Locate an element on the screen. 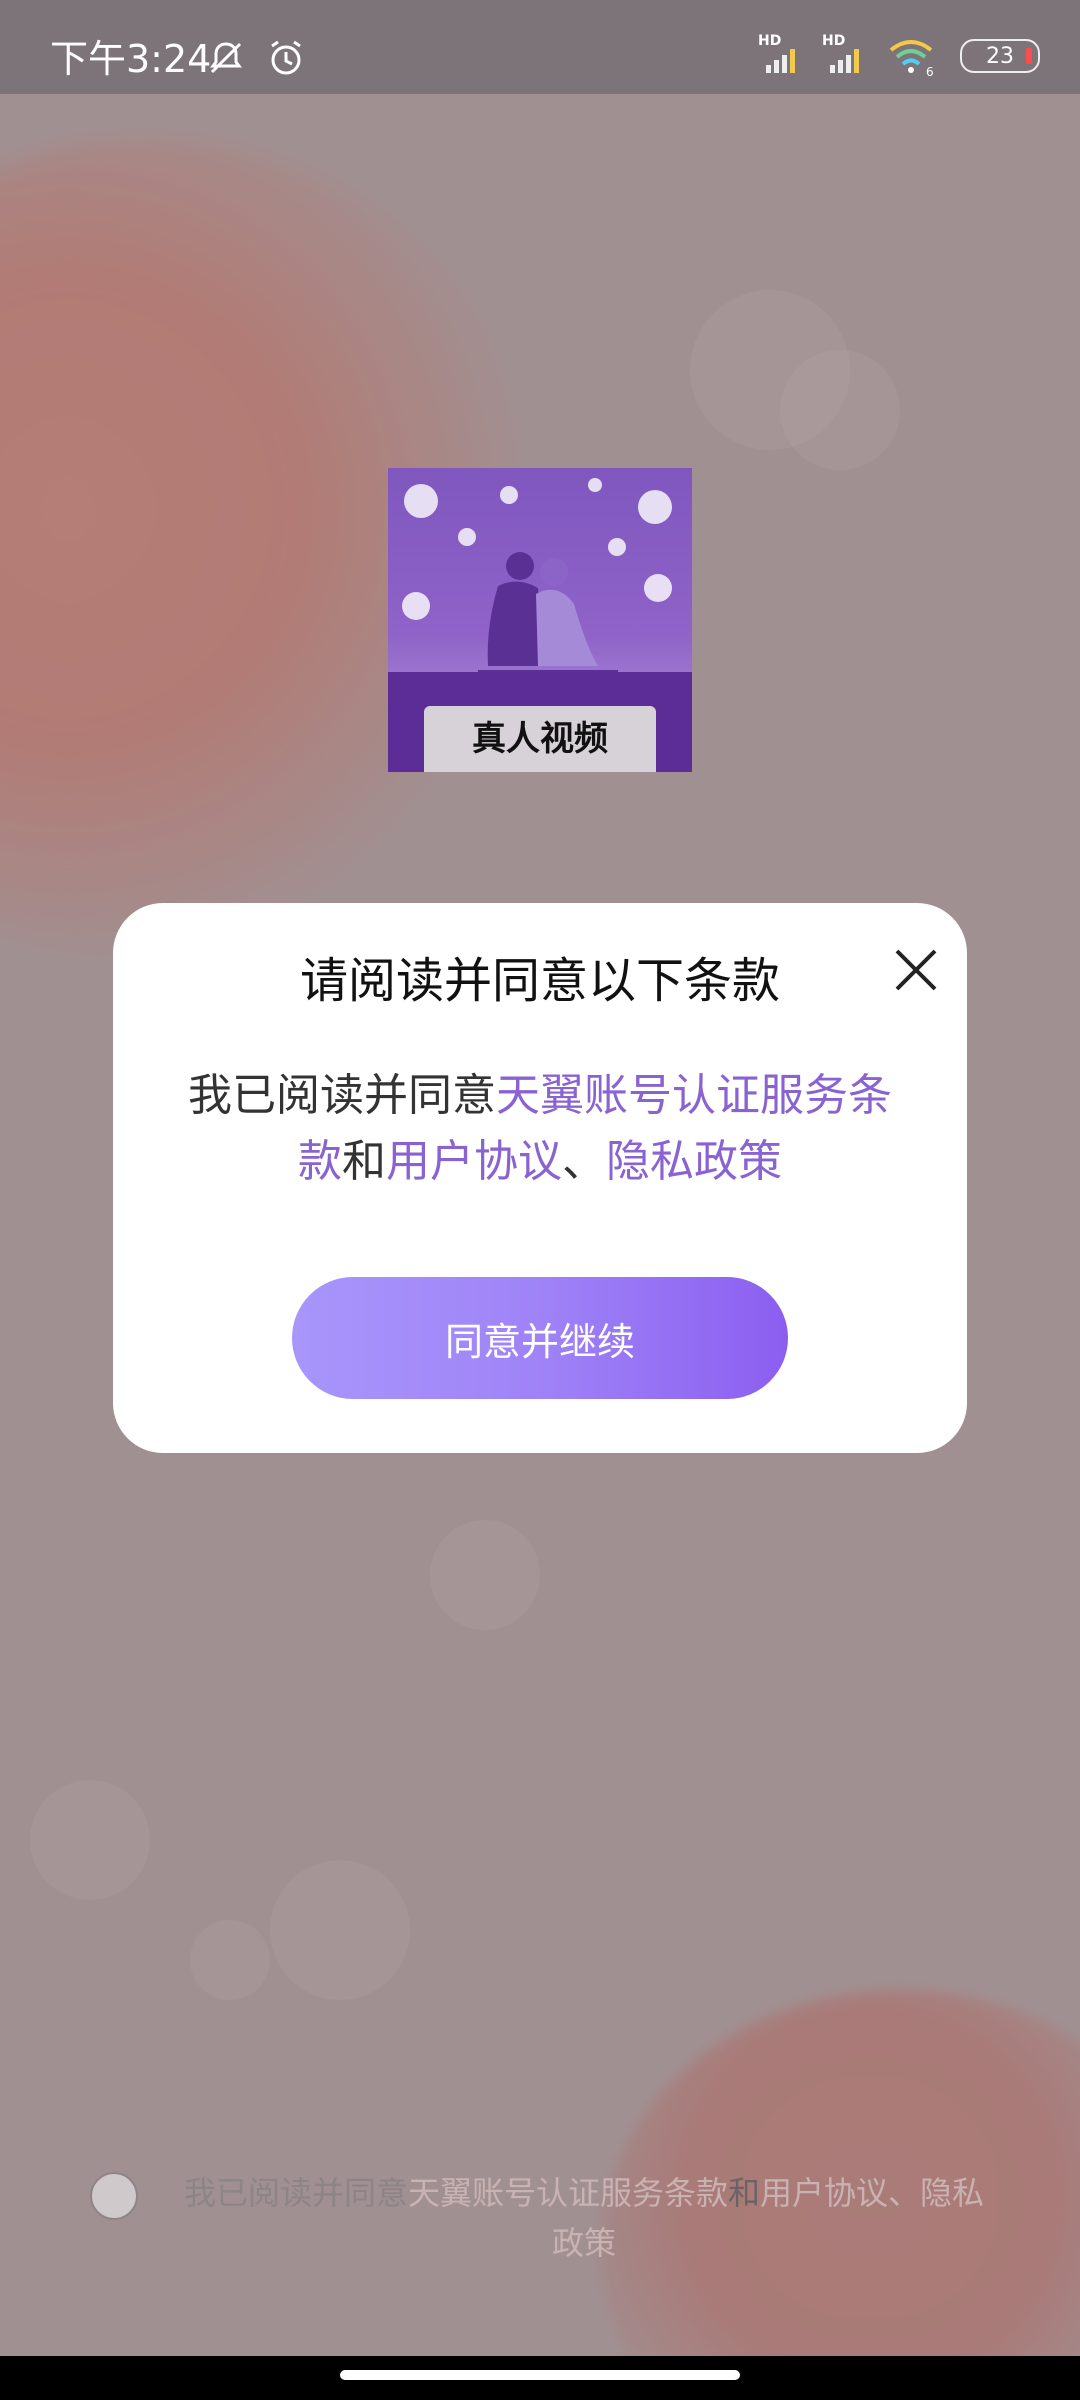 The height and width of the screenshot is (2400, 1080). mute-icon is located at coordinates (226, 58).